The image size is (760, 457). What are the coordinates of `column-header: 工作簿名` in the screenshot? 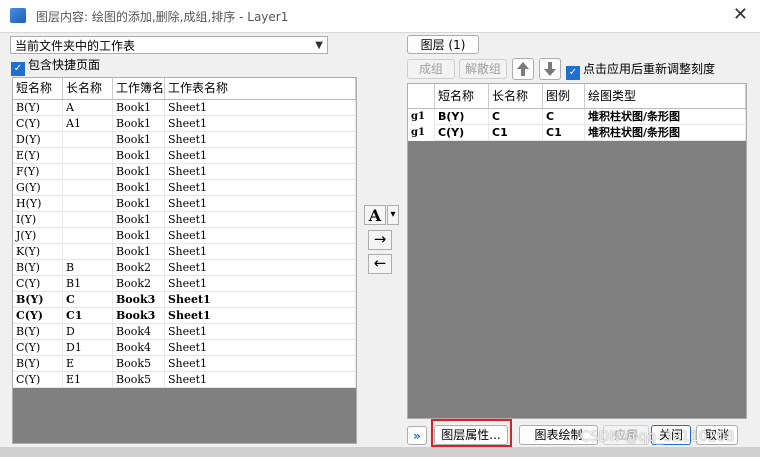 It's located at (139, 88).